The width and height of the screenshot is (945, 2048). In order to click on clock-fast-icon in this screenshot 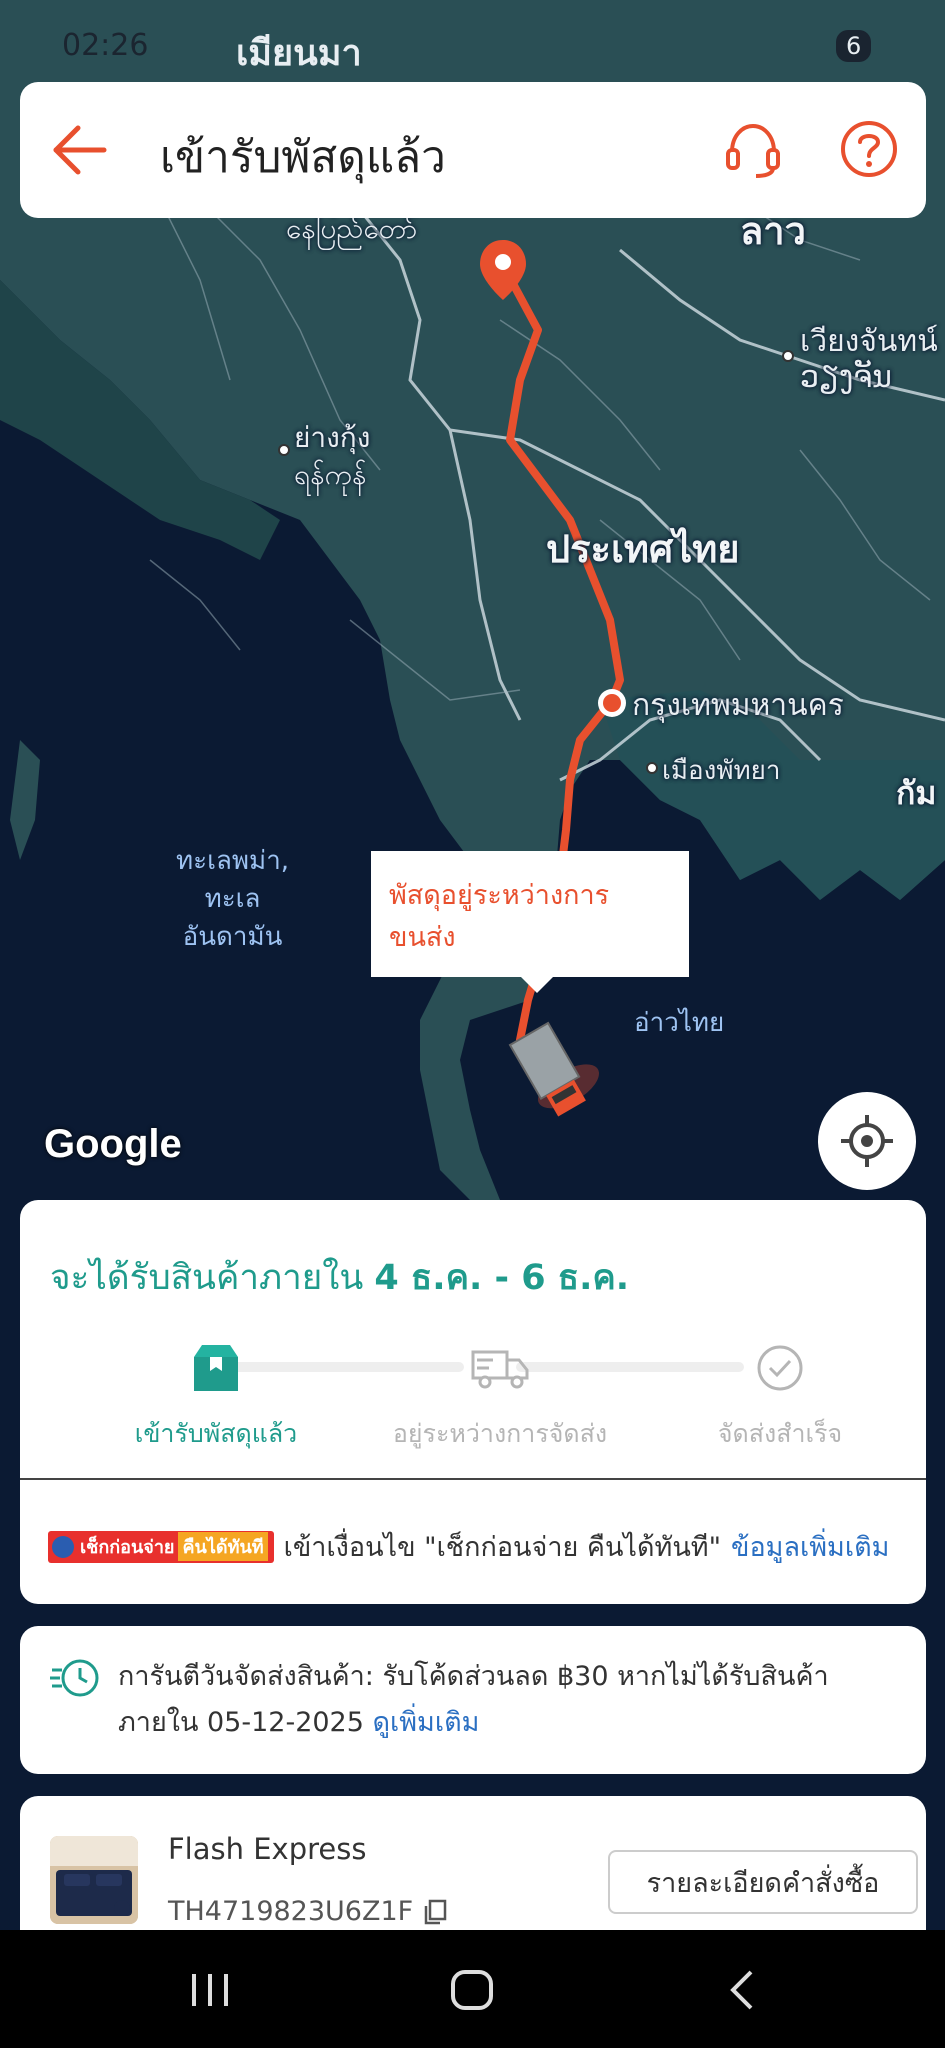, I will do `click(74, 1678)`.